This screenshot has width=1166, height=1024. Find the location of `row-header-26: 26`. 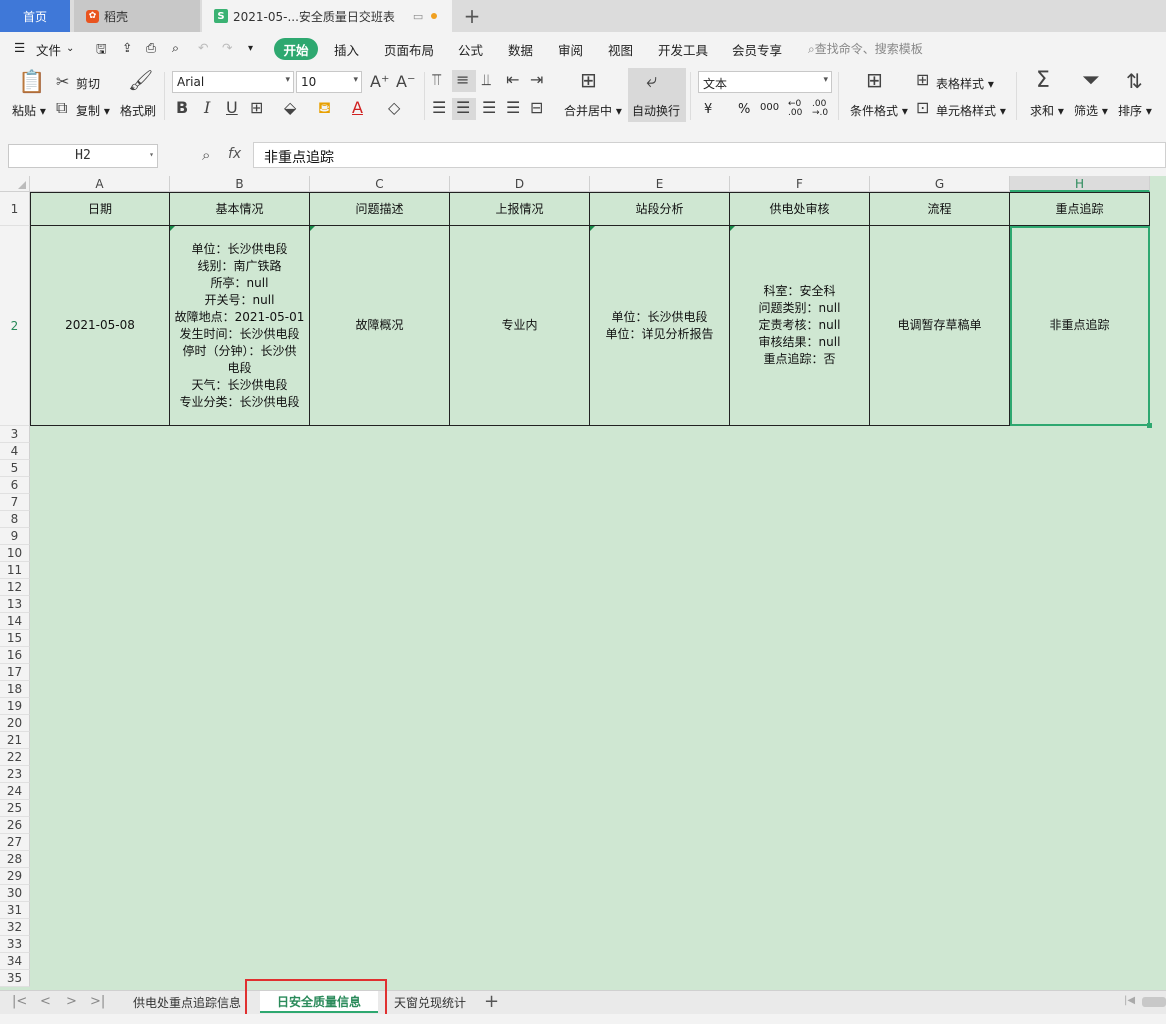

row-header-26: 26 is located at coordinates (15, 825).